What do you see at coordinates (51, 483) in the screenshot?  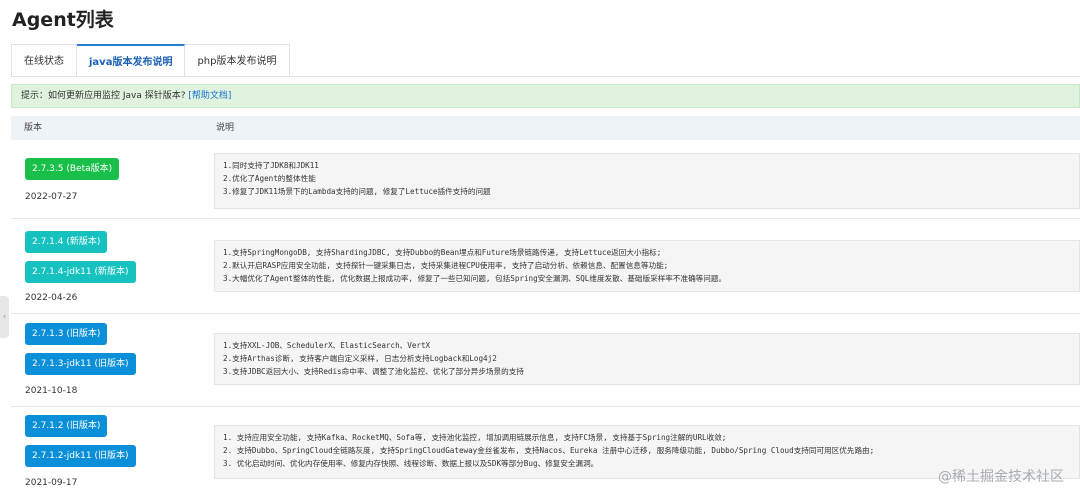 I see `release-date: 2021-09-17` at bounding box center [51, 483].